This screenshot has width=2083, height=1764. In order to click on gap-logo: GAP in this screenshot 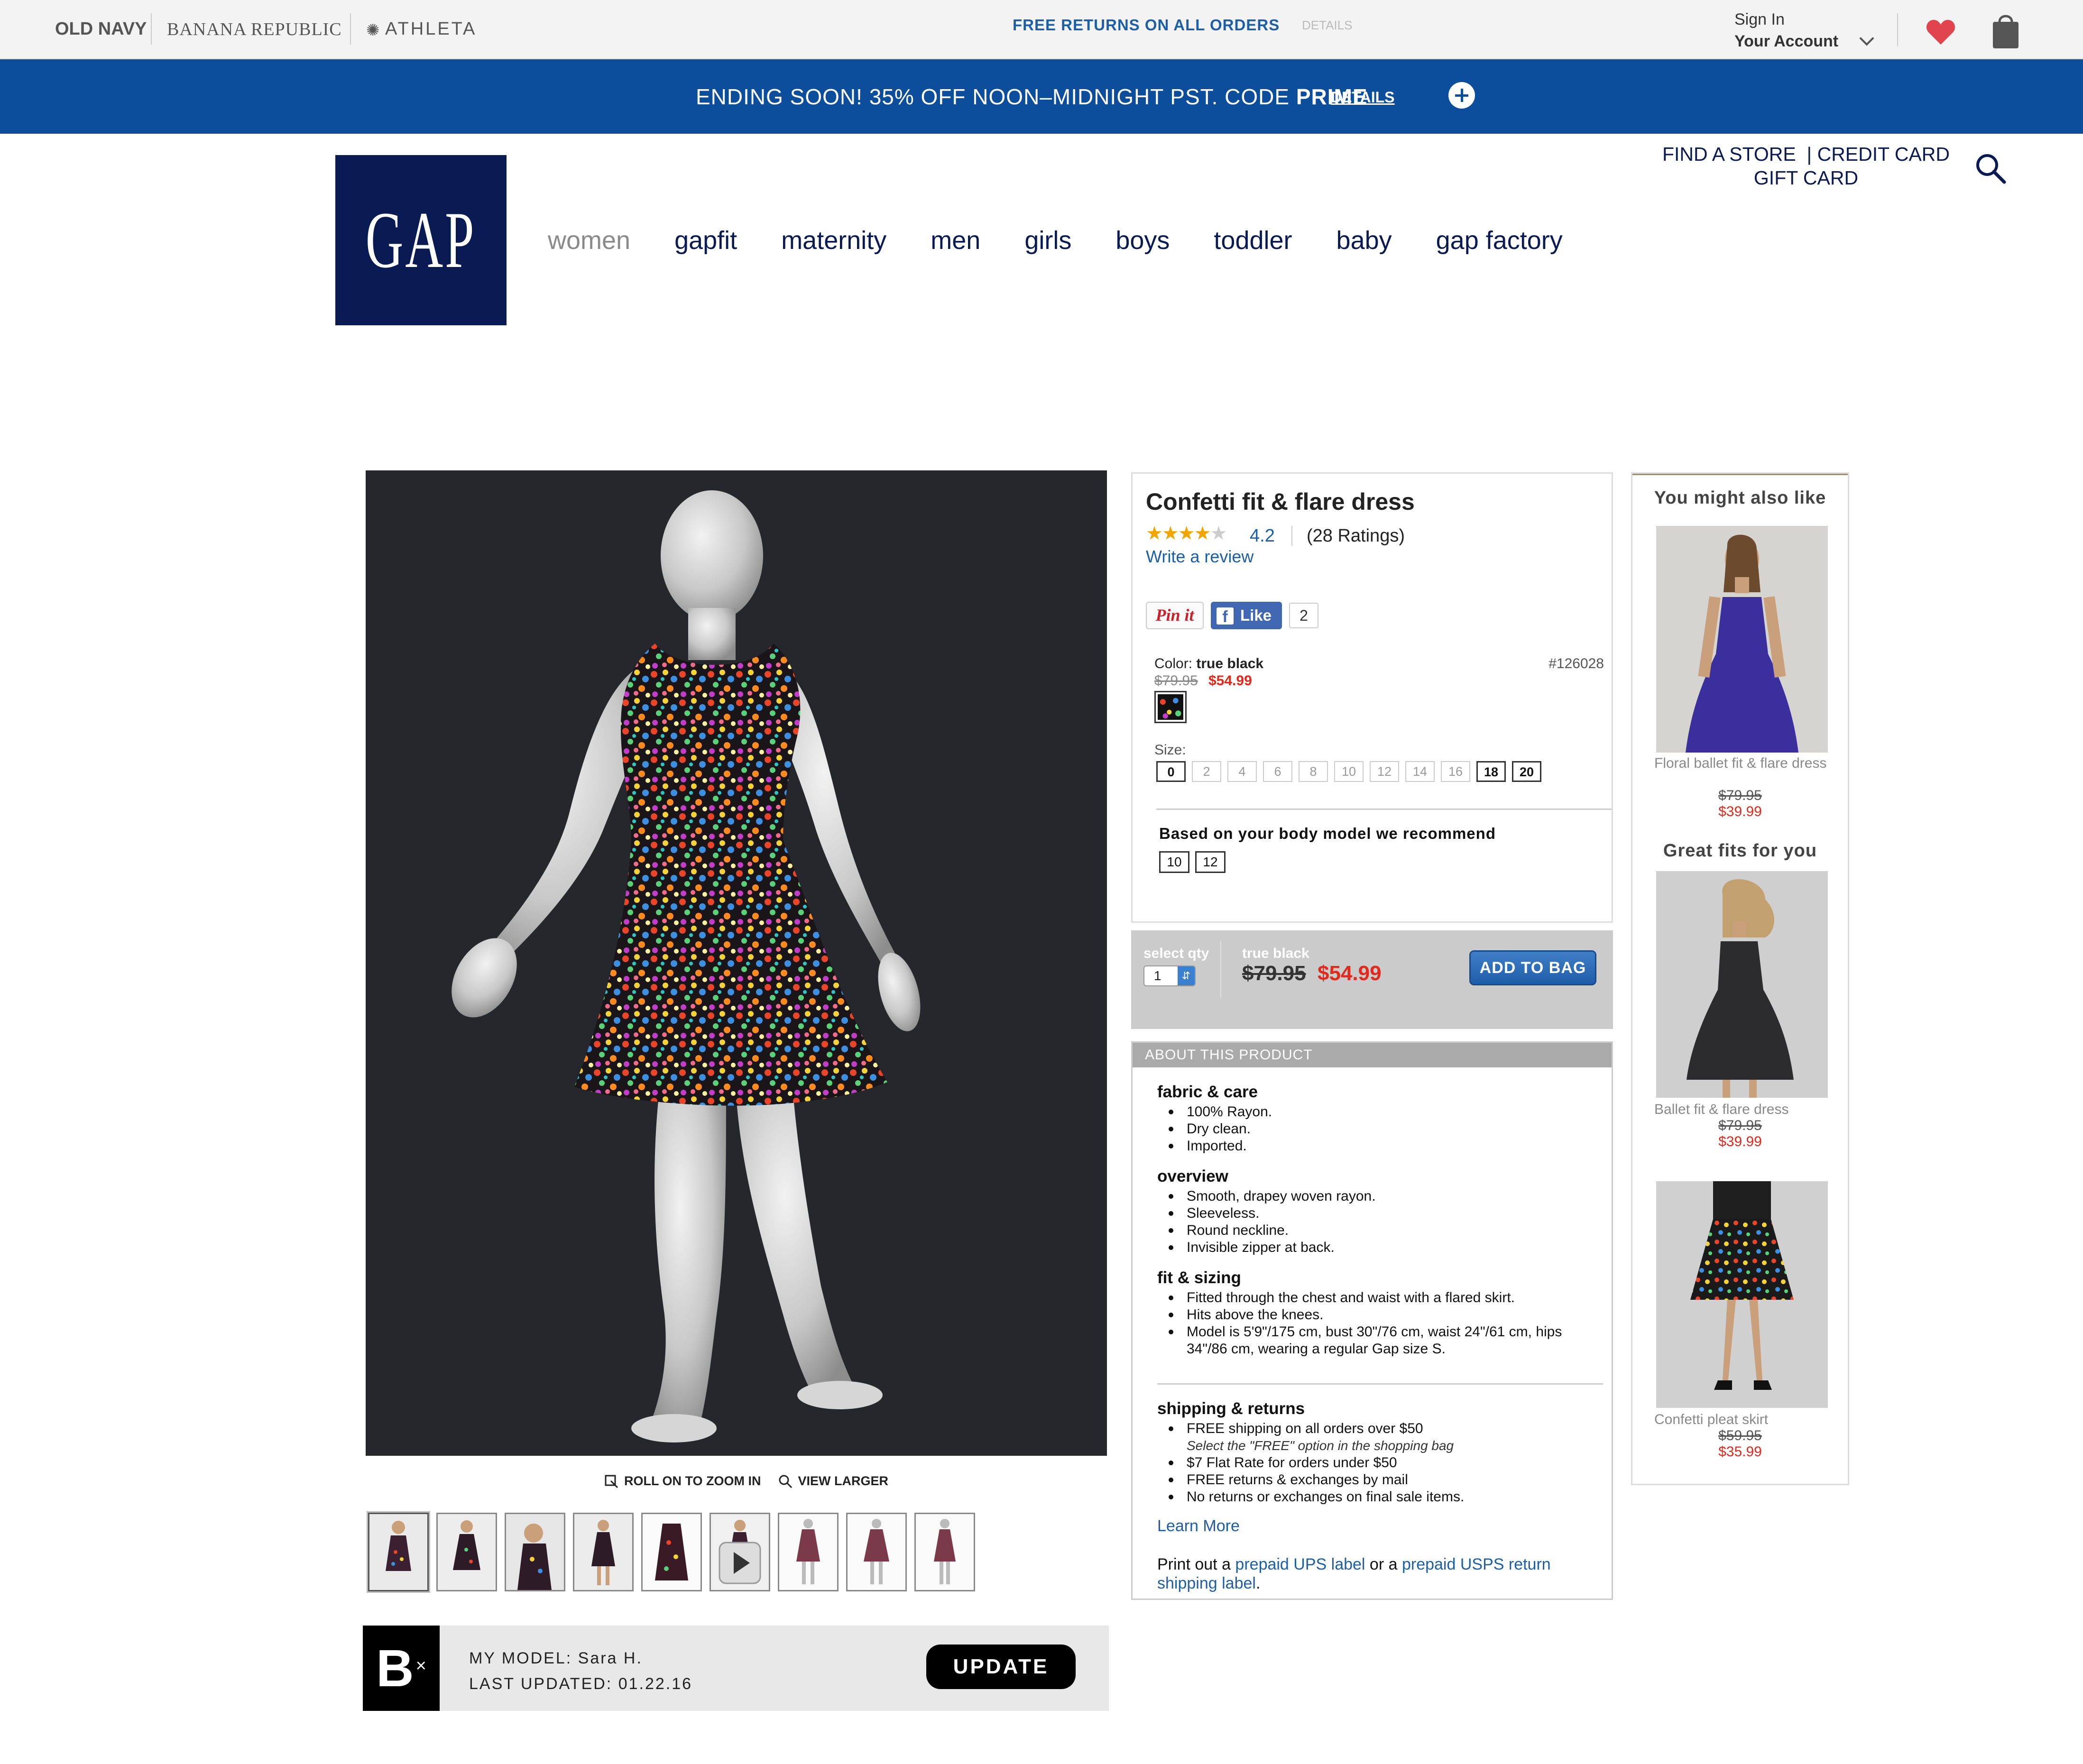, I will do `click(421, 240)`.